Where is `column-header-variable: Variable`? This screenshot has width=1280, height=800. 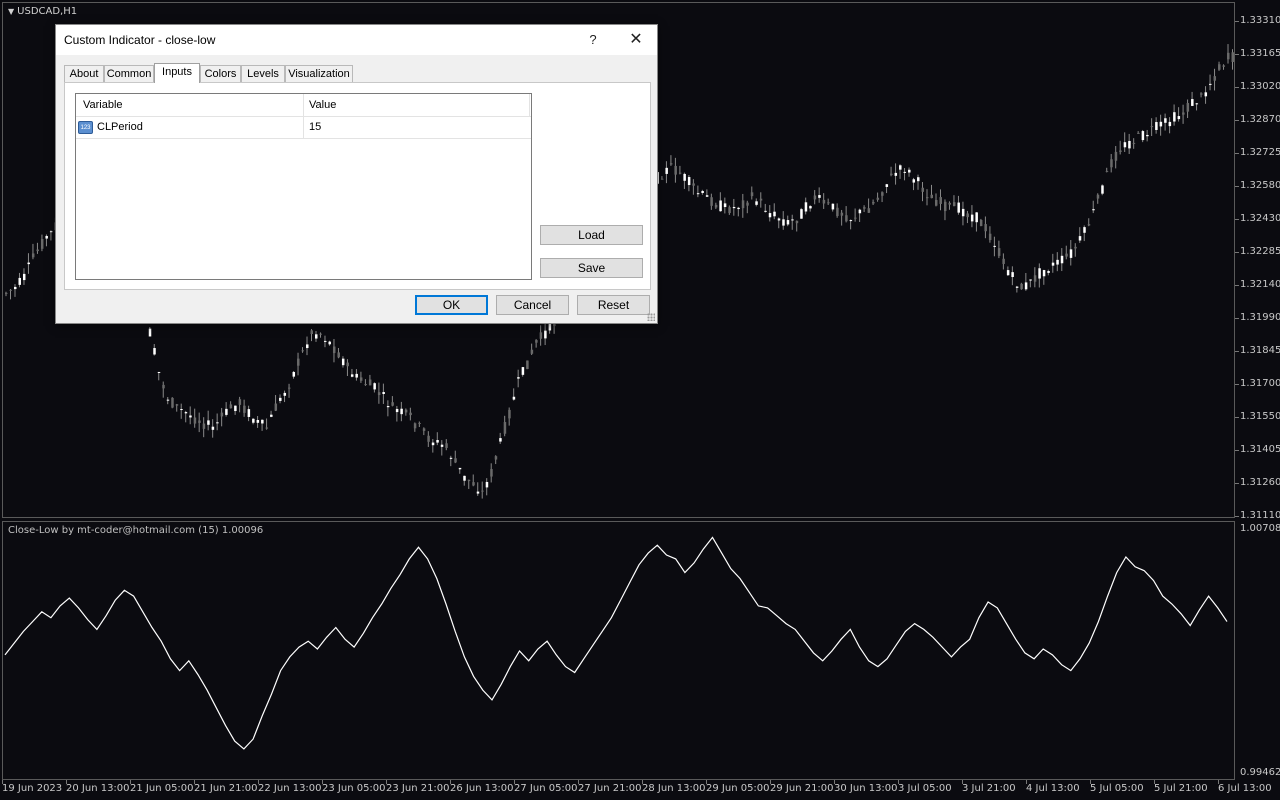
column-header-variable: Variable is located at coordinates (103, 105).